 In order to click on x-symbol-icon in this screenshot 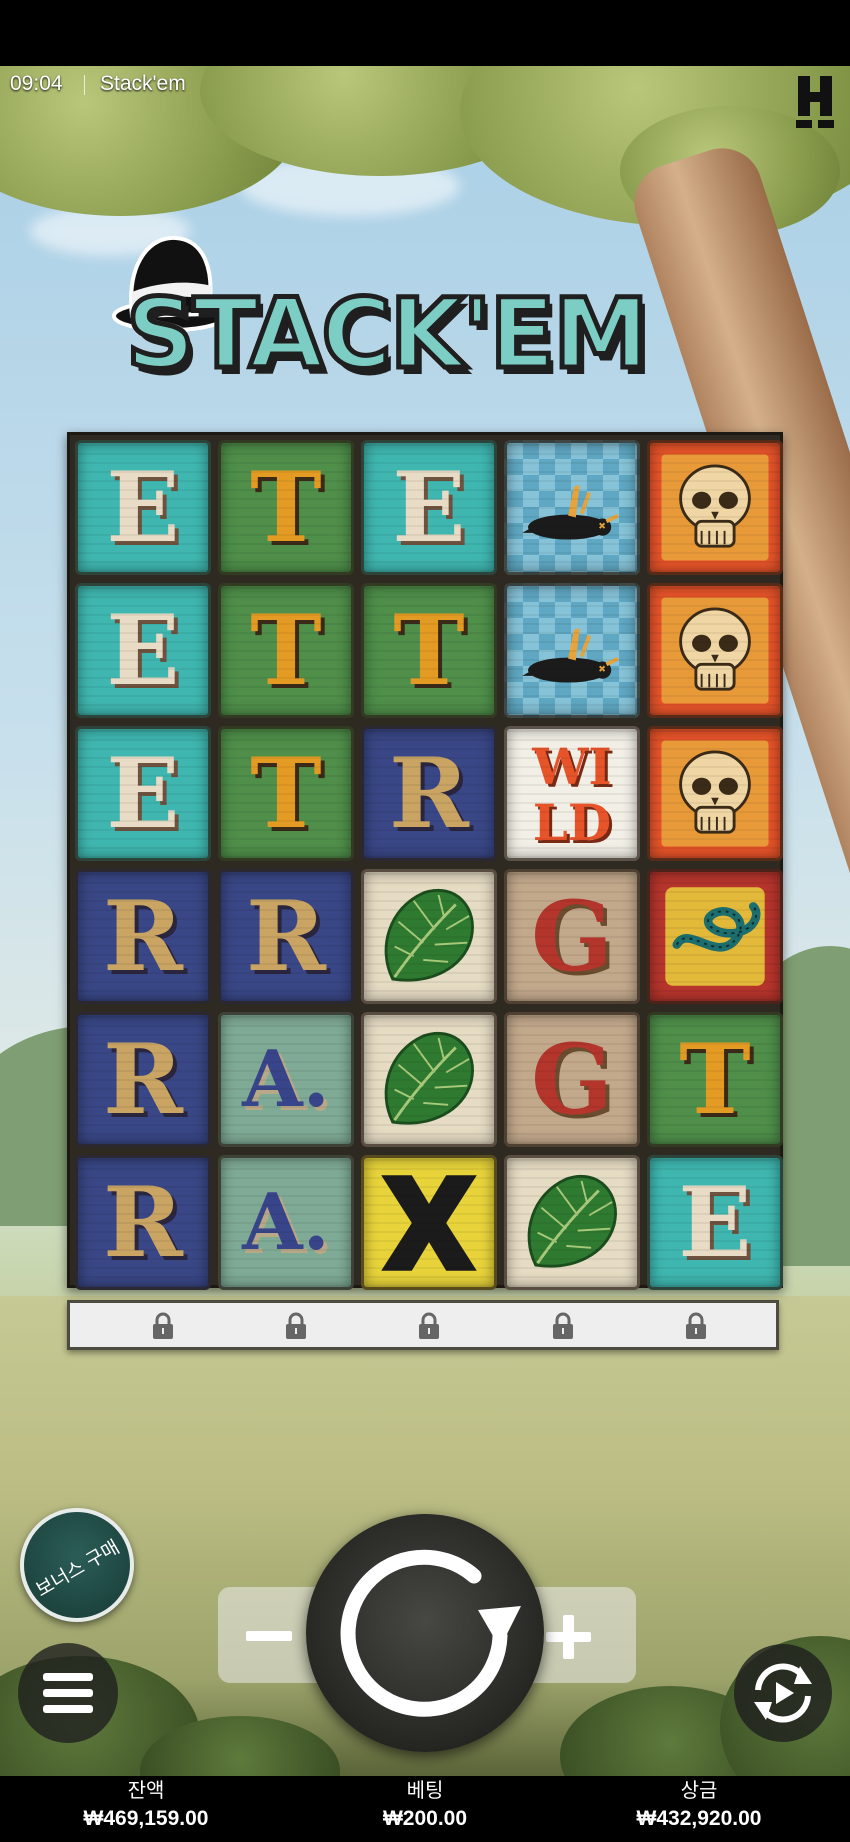, I will do `click(429, 1222)`.